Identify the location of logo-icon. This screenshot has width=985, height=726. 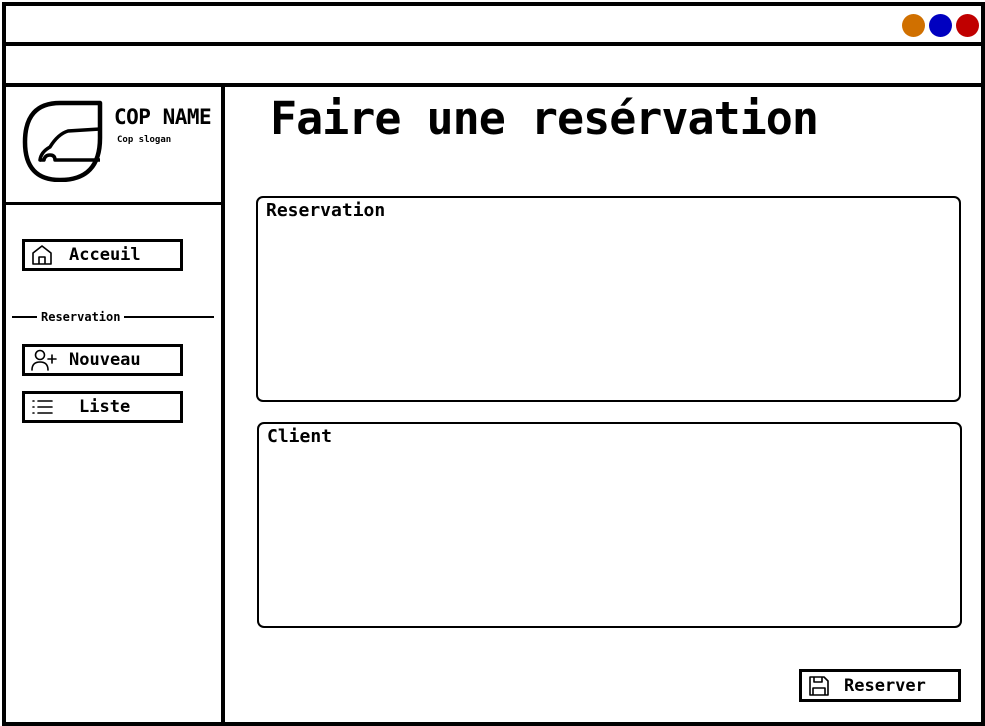
(62, 141).